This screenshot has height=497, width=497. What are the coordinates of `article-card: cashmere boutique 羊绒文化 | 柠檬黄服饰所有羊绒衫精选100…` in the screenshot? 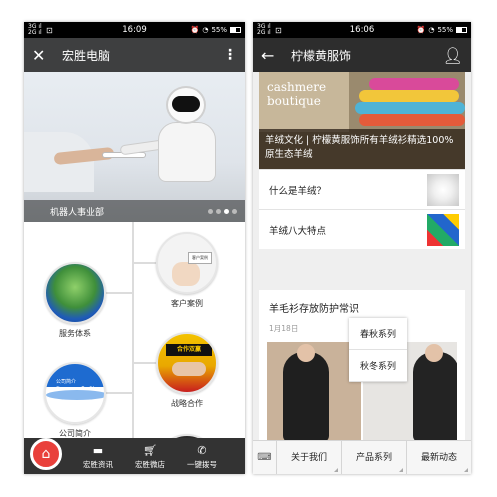 It's located at (362, 160).